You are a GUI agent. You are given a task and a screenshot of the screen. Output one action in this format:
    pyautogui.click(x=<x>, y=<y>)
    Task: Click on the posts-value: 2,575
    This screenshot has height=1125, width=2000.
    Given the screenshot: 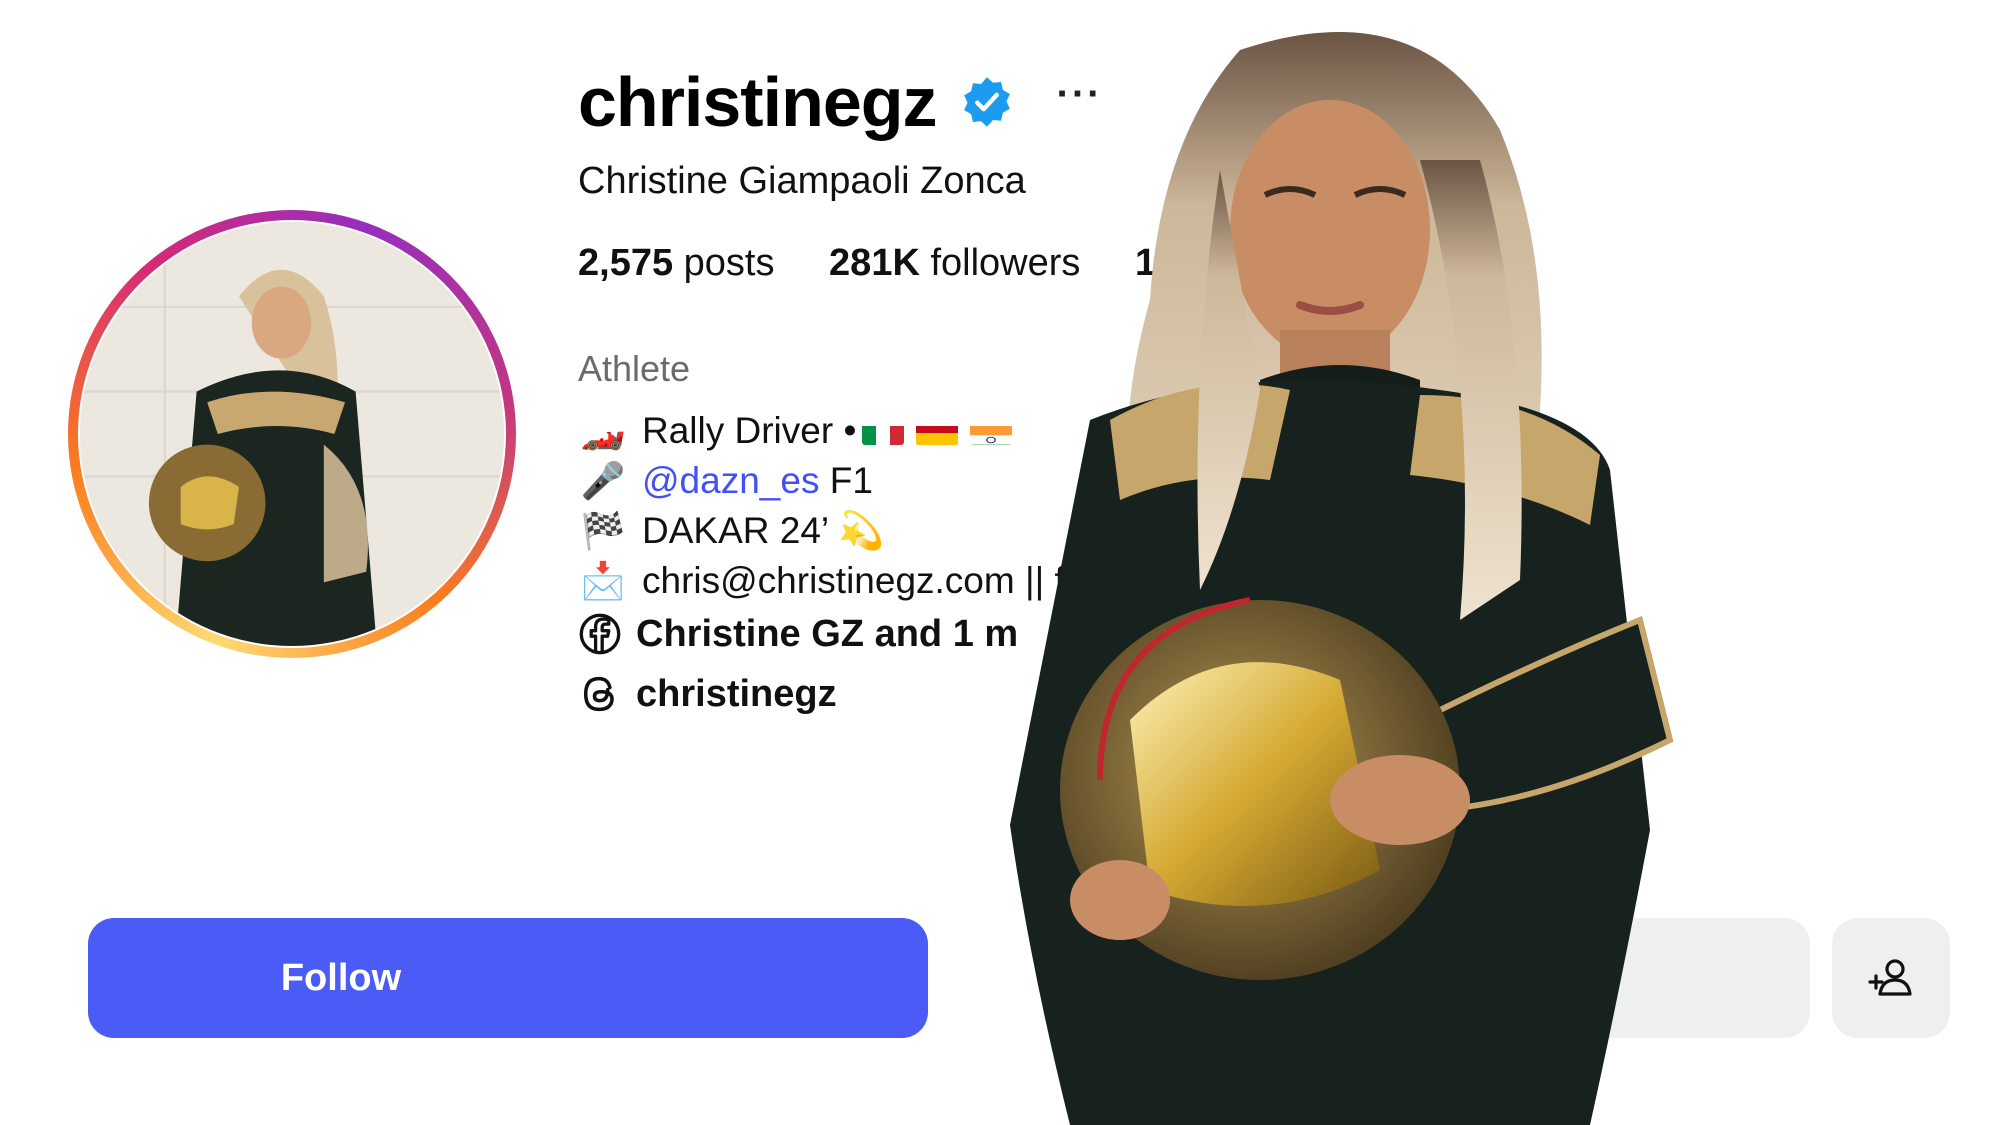 What is the action you would take?
    pyautogui.click(x=626, y=263)
    